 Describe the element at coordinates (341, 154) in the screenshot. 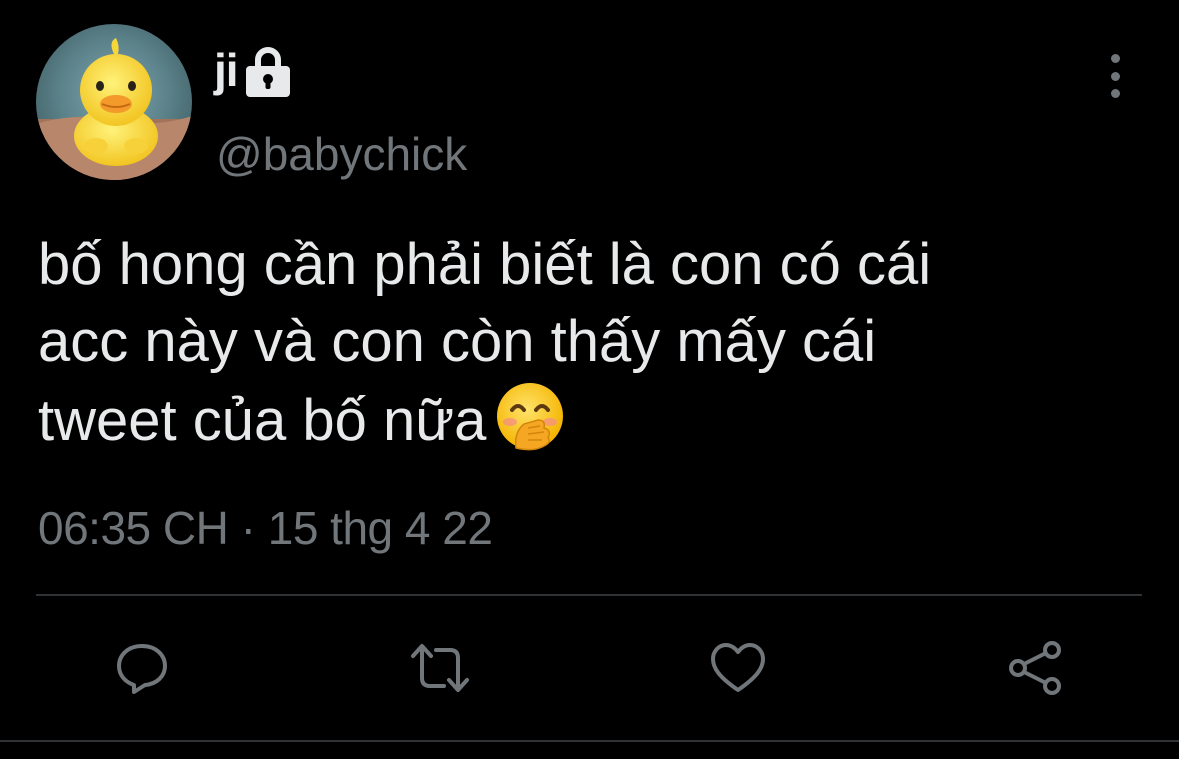

I see `user-handle: @babychick` at that location.